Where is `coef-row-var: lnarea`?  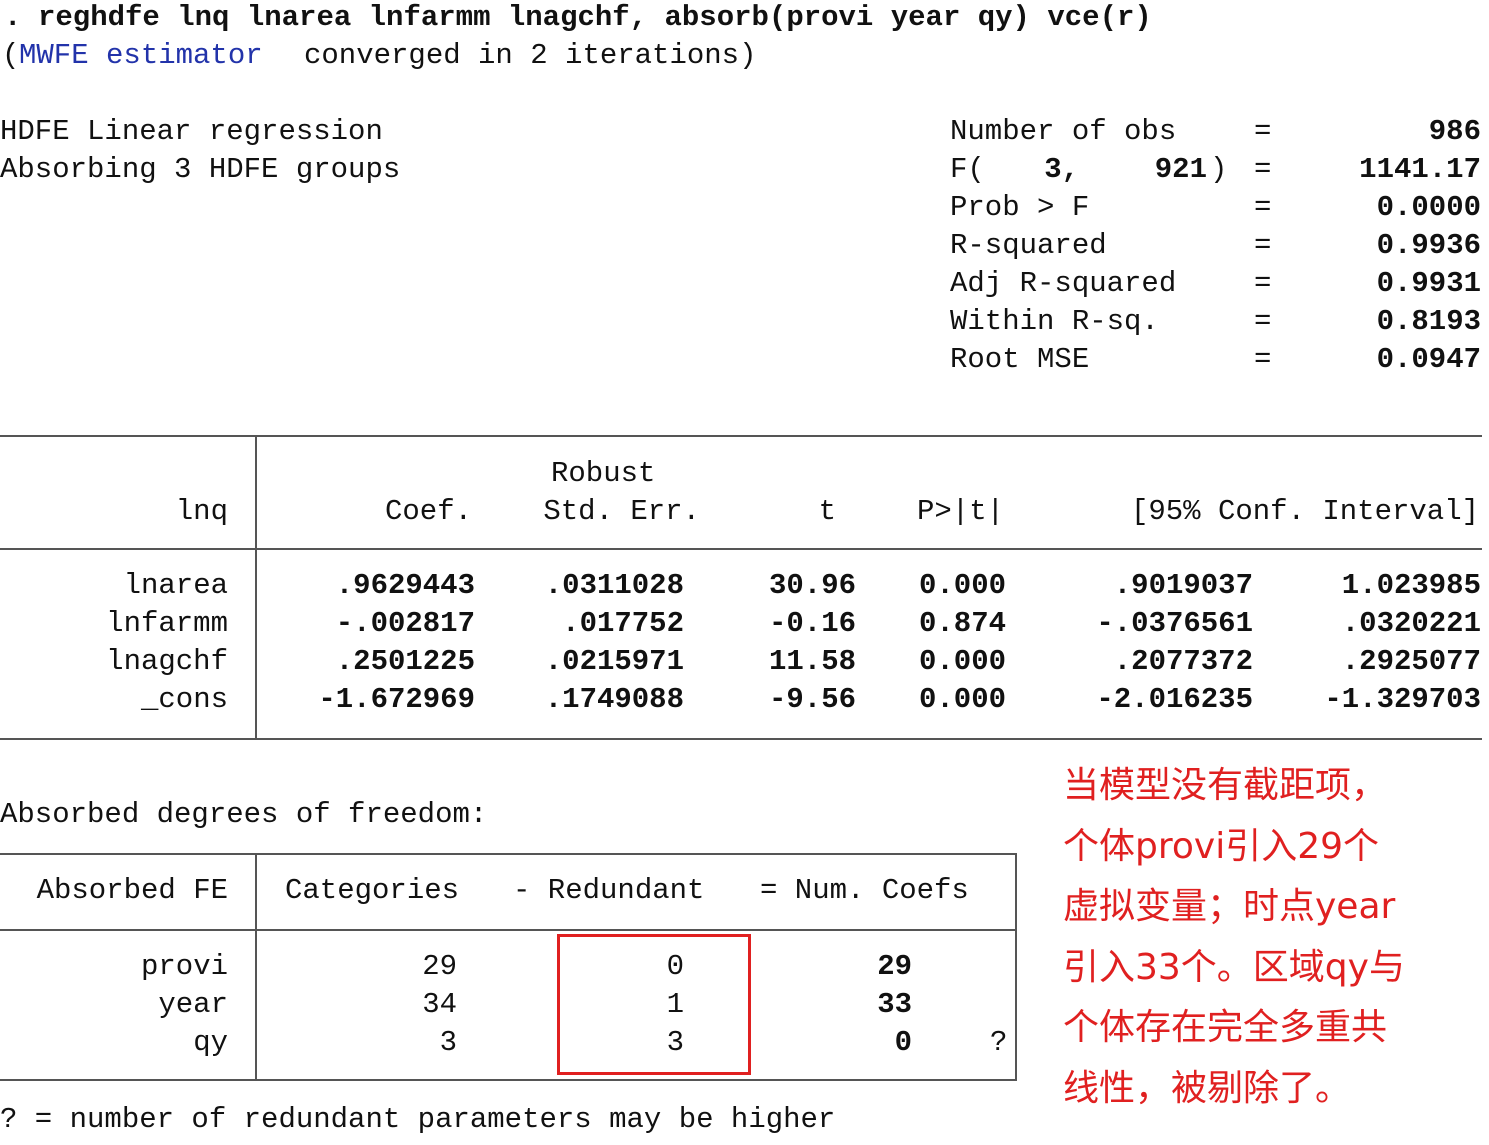 coef-row-var: lnarea is located at coordinates (175, 585).